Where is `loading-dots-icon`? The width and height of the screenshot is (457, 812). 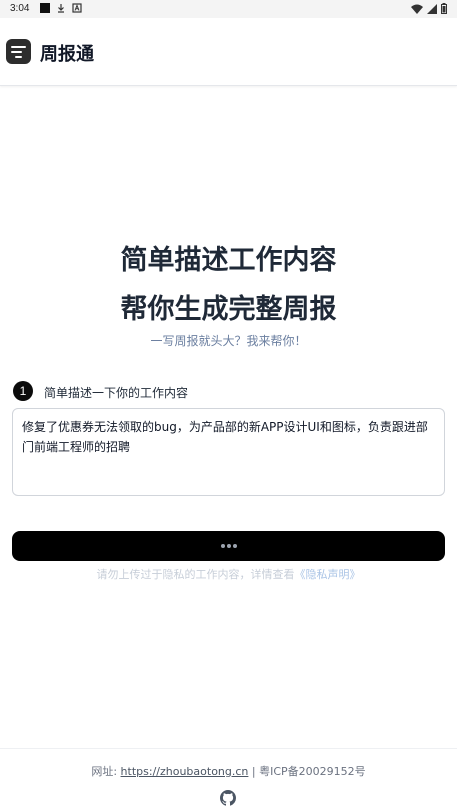 loading-dots-icon is located at coordinates (228, 546).